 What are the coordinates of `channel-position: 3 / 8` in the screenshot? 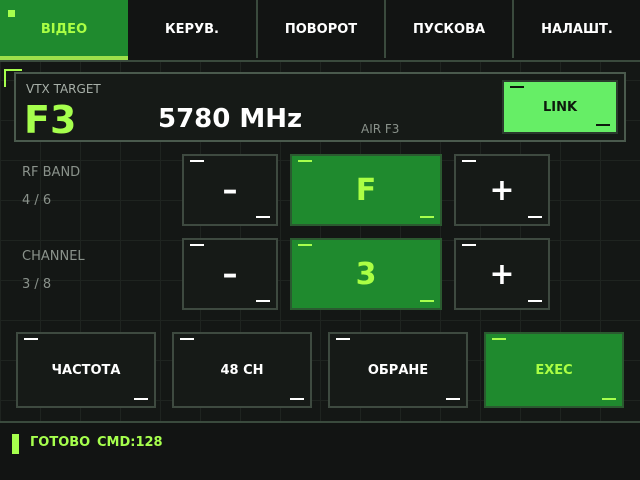 It's located at (37, 284).